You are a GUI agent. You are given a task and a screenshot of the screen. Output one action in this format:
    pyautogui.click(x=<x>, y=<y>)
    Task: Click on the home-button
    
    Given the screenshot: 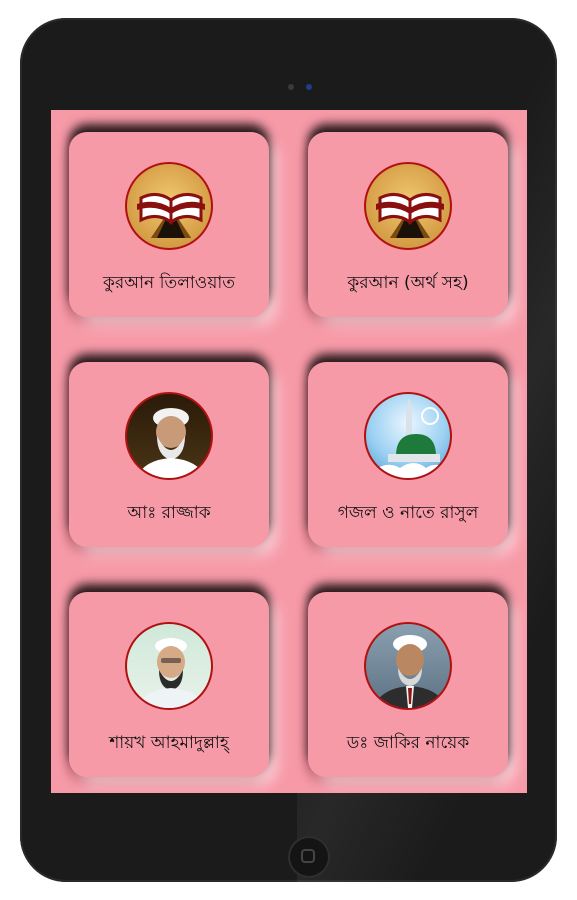 What is the action you would take?
    pyautogui.click(x=309, y=857)
    